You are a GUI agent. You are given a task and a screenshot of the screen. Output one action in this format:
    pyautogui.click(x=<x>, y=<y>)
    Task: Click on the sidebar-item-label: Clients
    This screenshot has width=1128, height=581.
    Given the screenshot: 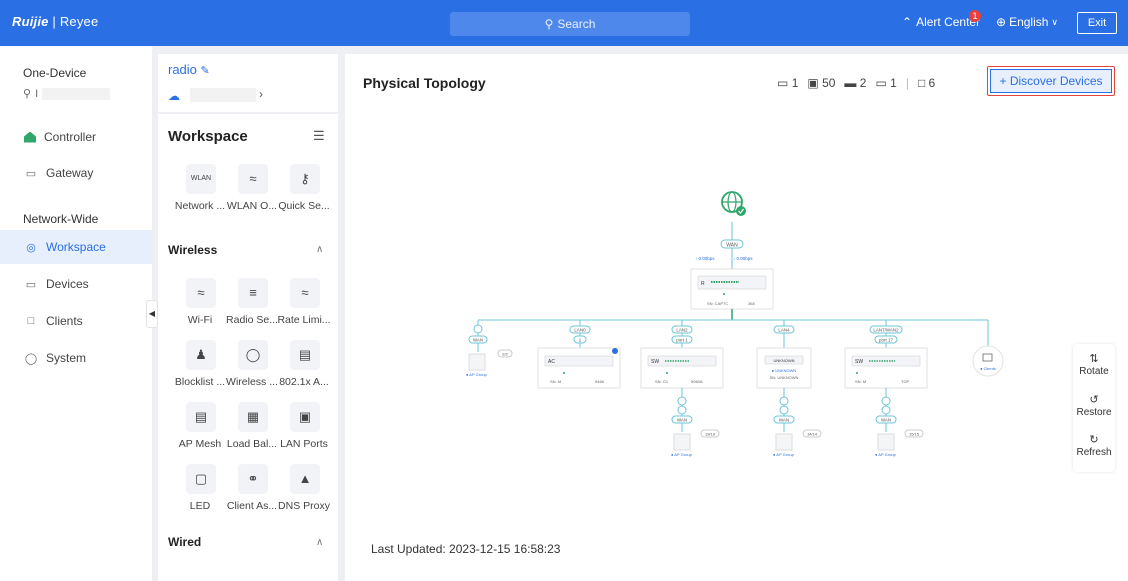 What is the action you would take?
    pyautogui.click(x=64, y=321)
    